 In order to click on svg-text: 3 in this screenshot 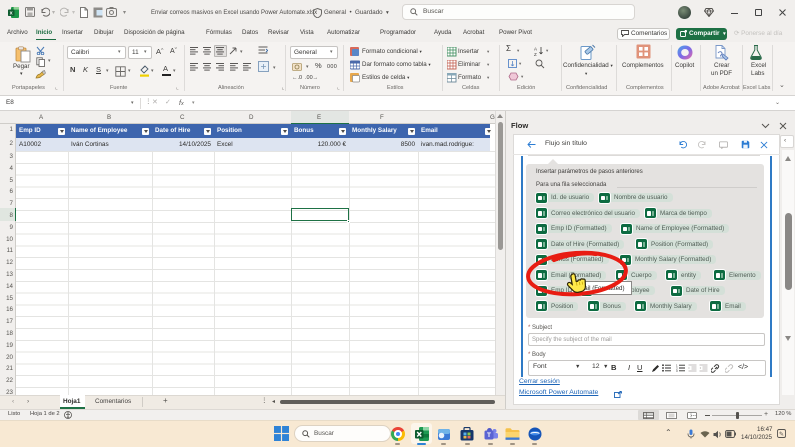, I will do `click(677, 370)`.